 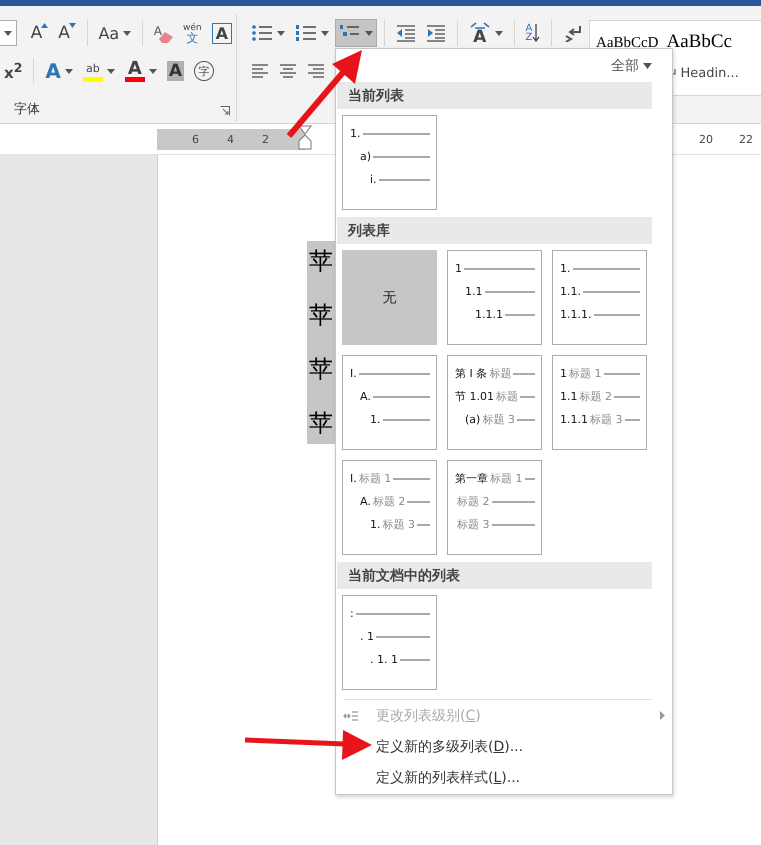 I want to click on list-number: :, so click(x=352, y=613).